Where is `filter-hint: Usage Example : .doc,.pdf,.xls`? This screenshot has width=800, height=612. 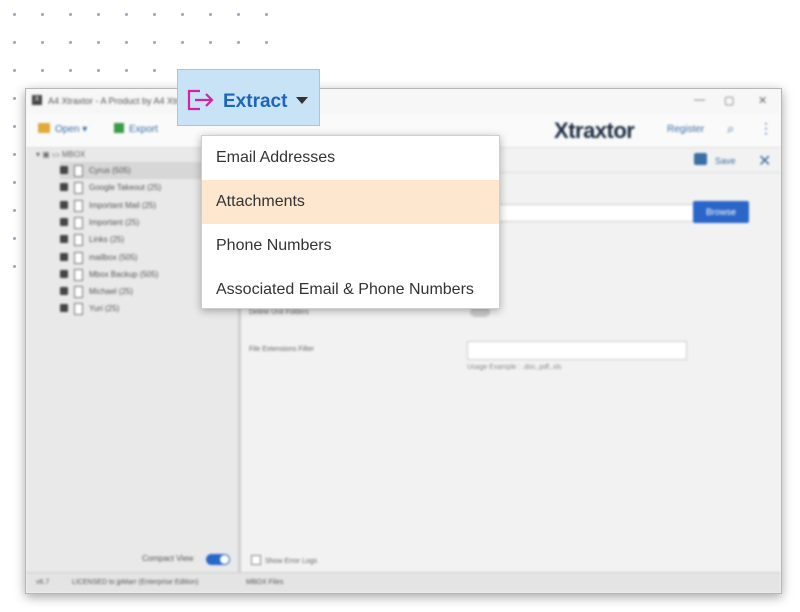
filter-hint: Usage Example : .doc,.pdf,.xls is located at coordinates (514, 367).